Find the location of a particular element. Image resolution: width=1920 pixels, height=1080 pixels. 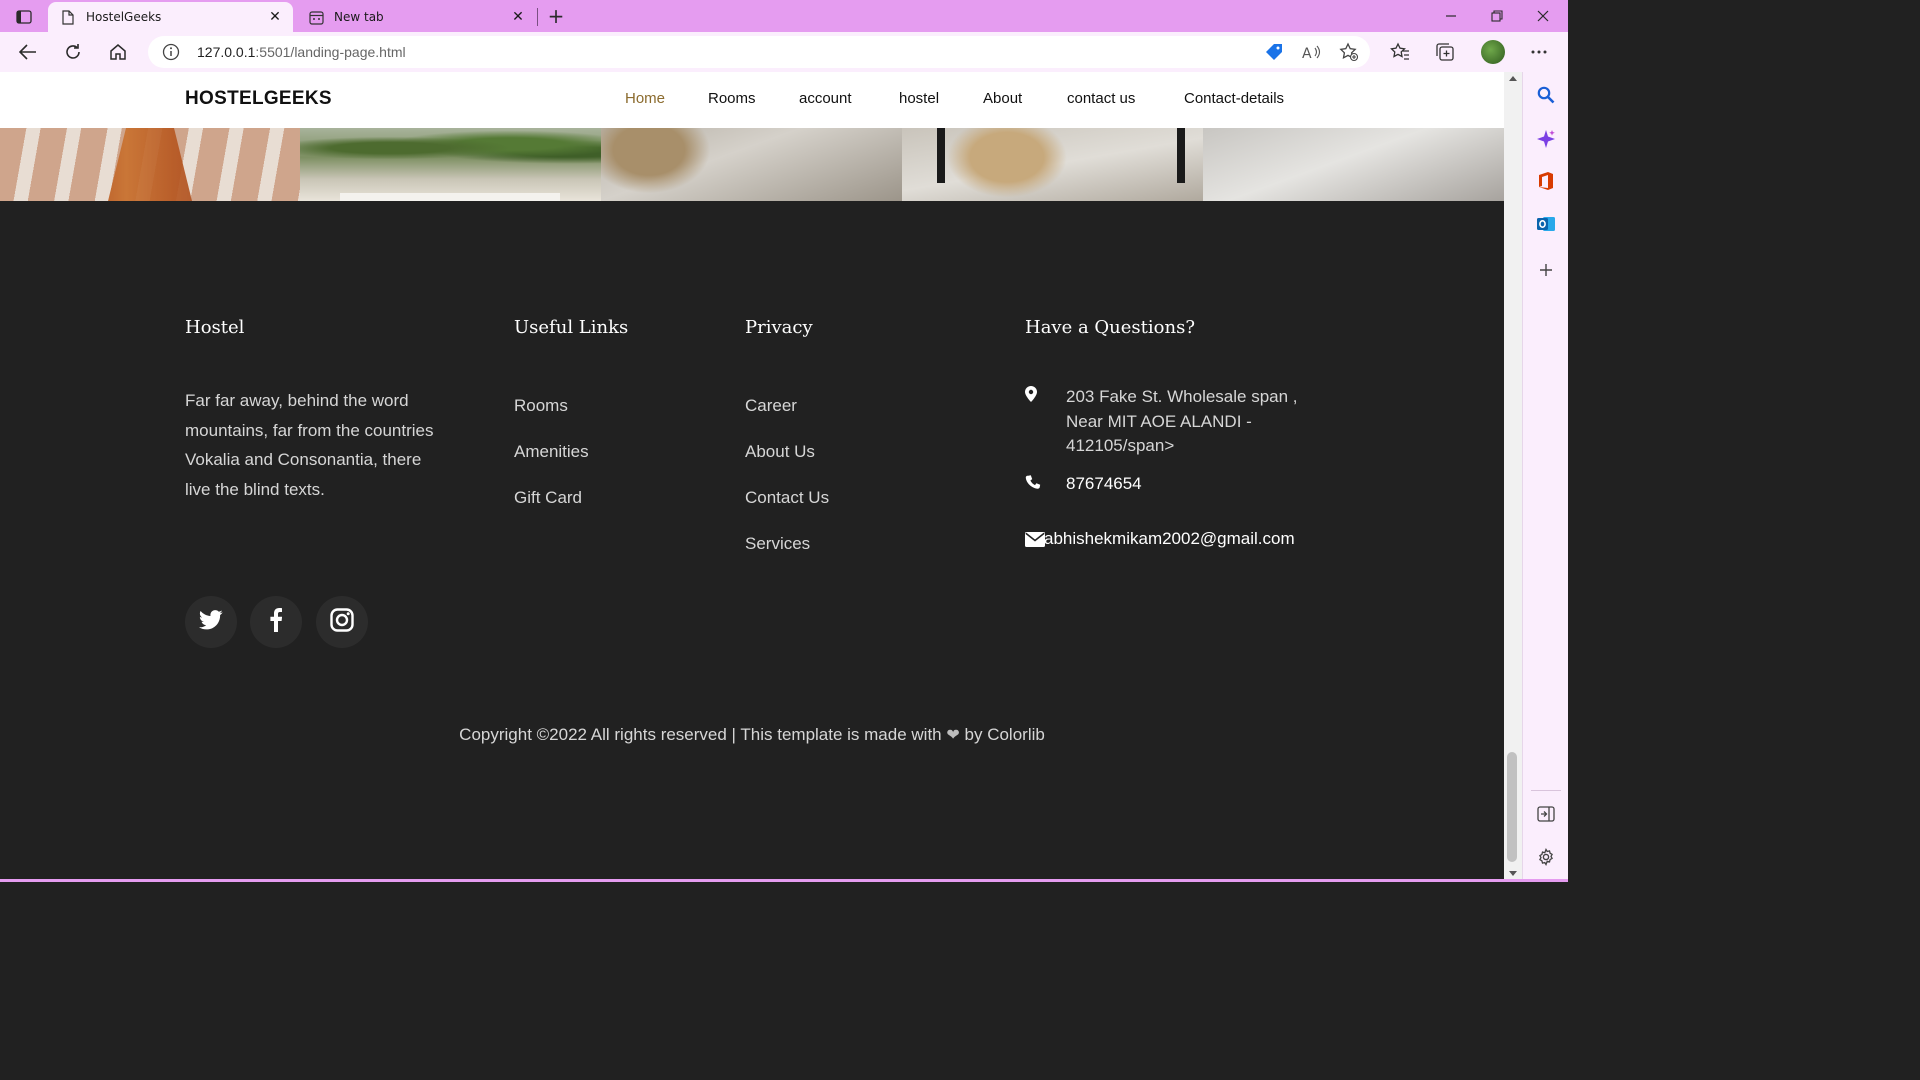

footer-link-services: Services is located at coordinates (777, 544).